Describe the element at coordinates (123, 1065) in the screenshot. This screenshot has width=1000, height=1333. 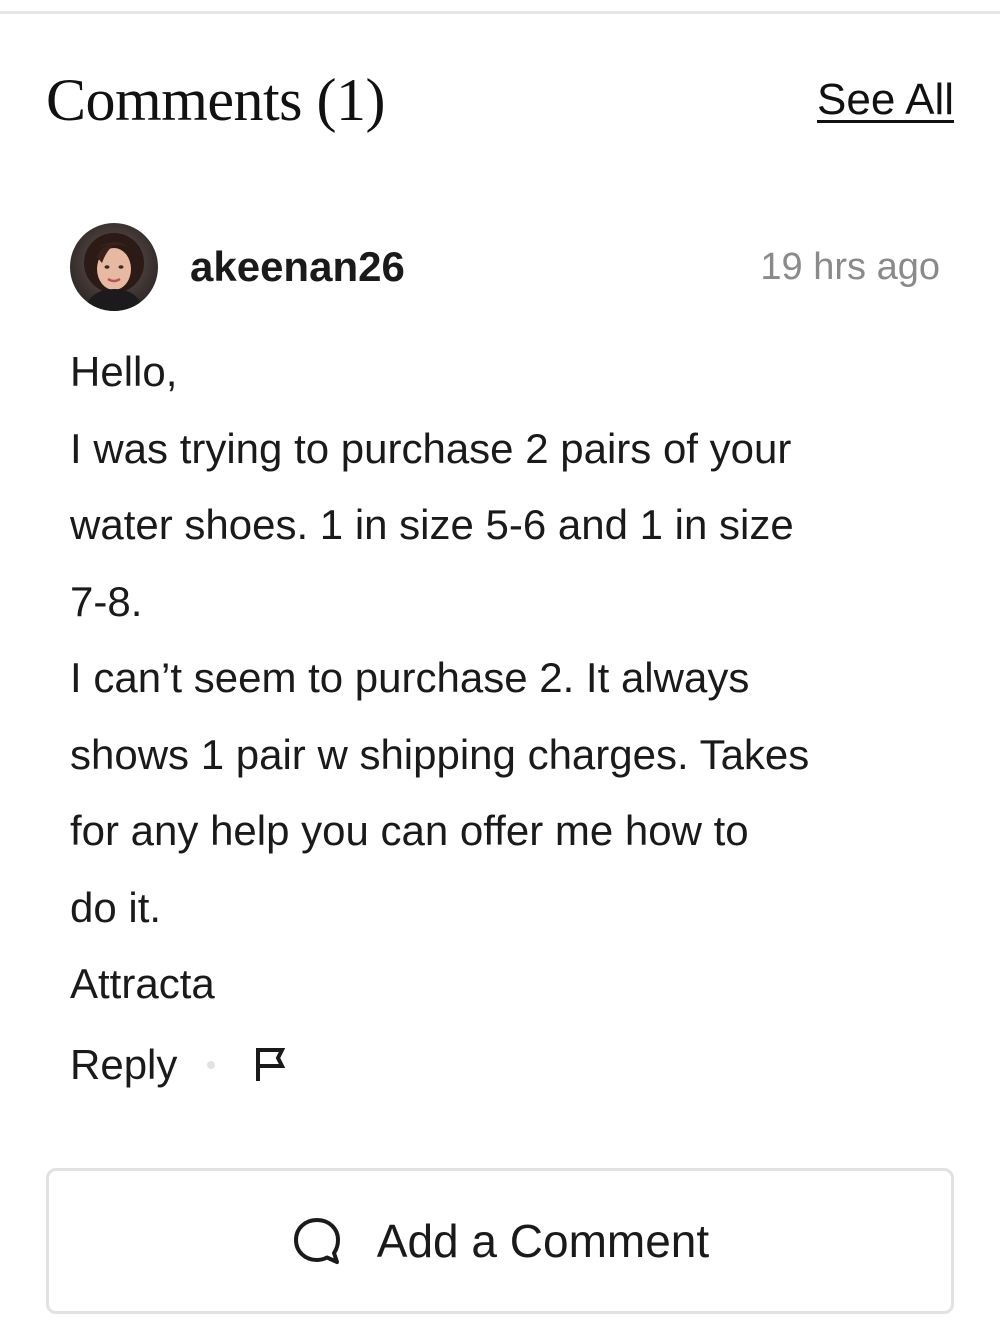
I see `reply-button: Reply` at that location.